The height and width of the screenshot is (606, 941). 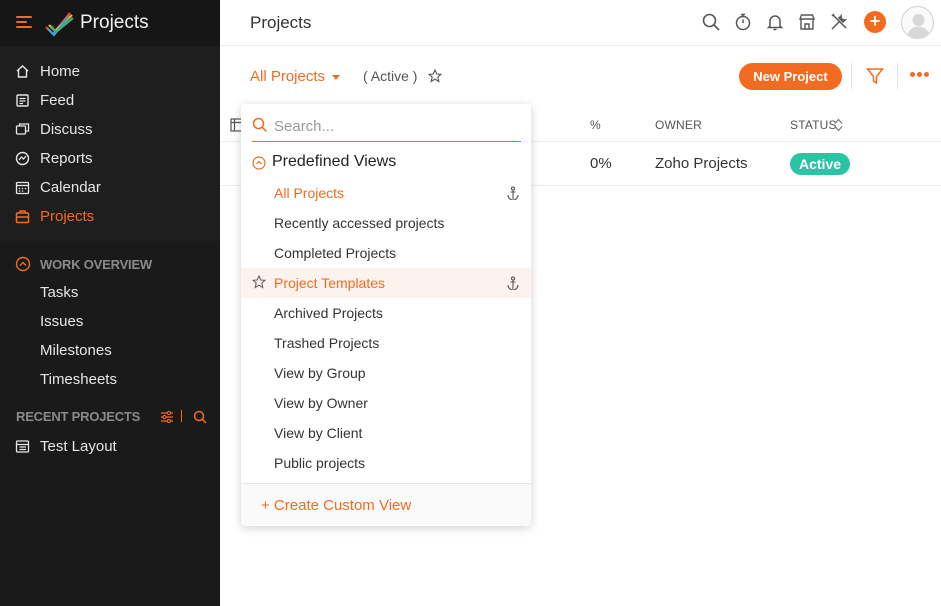 I want to click on view-option-templates: Project Templates, so click(x=386, y=283).